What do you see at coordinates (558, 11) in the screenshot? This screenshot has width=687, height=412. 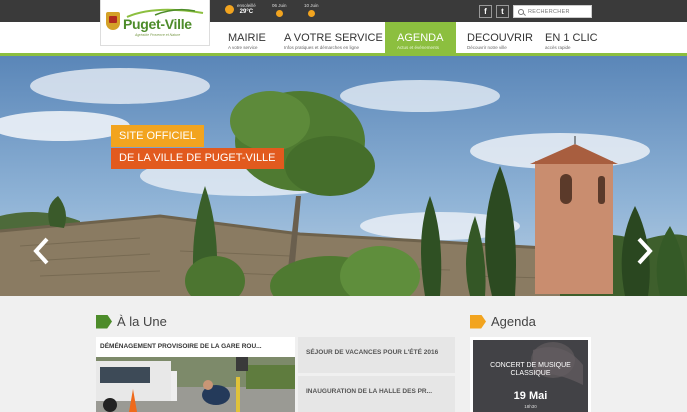 I see `search-input` at bounding box center [558, 11].